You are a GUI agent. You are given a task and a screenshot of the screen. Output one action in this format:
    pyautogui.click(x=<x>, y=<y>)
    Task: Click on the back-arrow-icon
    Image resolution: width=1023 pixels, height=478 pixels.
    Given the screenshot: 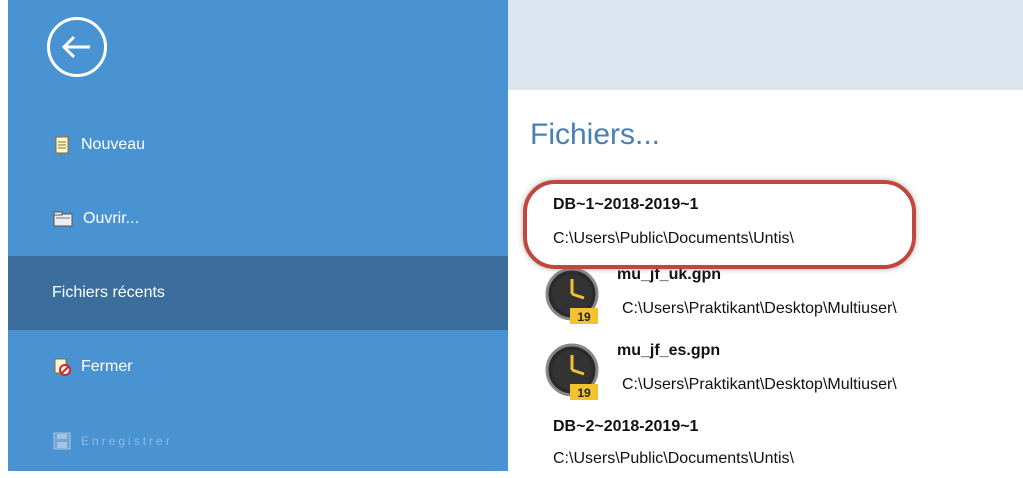 What is the action you would take?
    pyautogui.click(x=75, y=47)
    